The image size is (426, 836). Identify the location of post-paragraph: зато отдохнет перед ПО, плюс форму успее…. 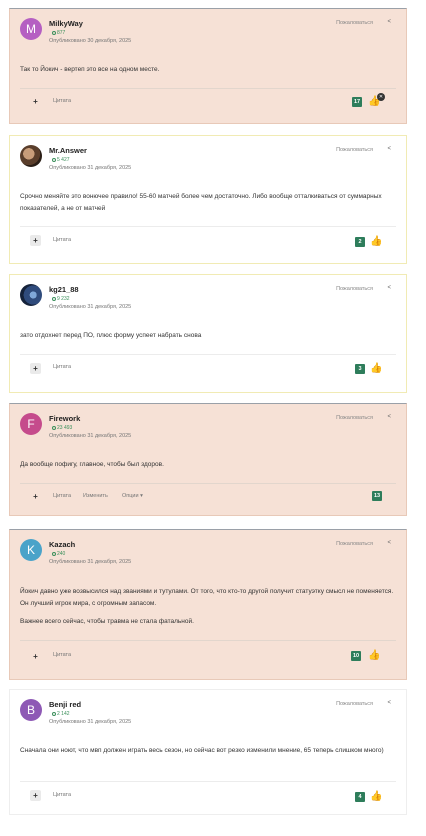
(111, 335).